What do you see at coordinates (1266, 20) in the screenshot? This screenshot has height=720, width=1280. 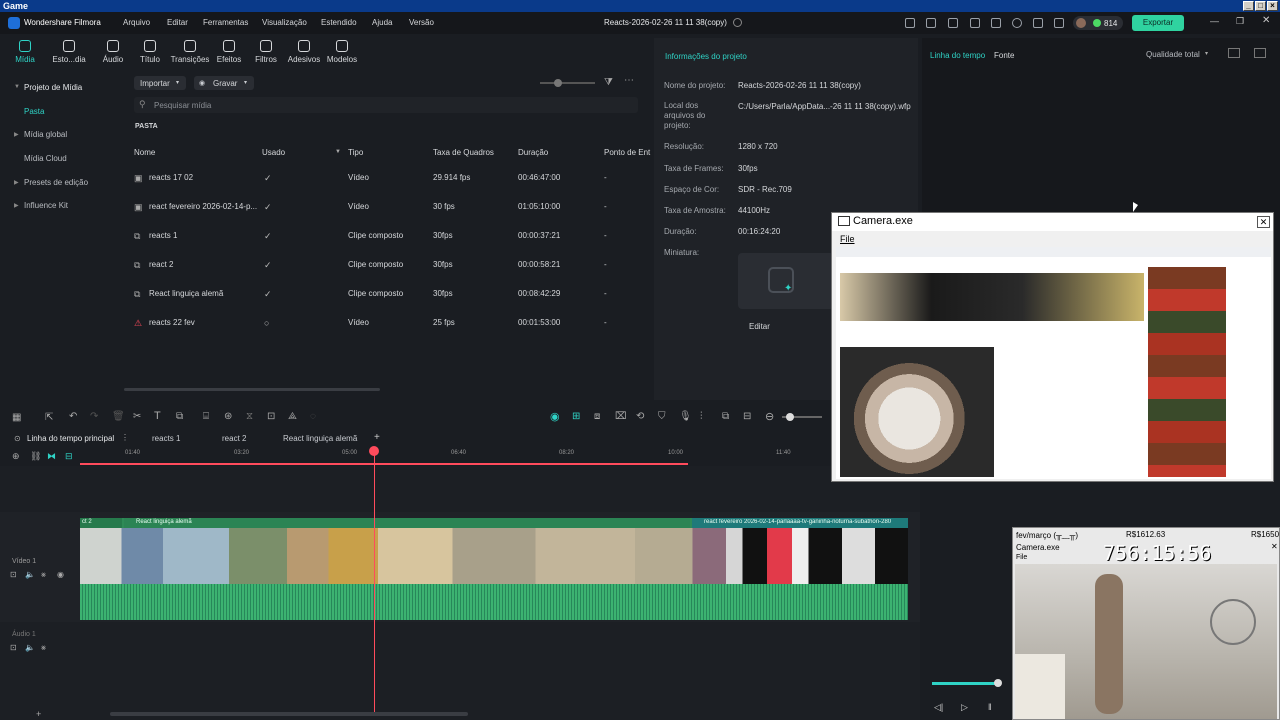 I see `app-close-icon: ✕` at bounding box center [1266, 20].